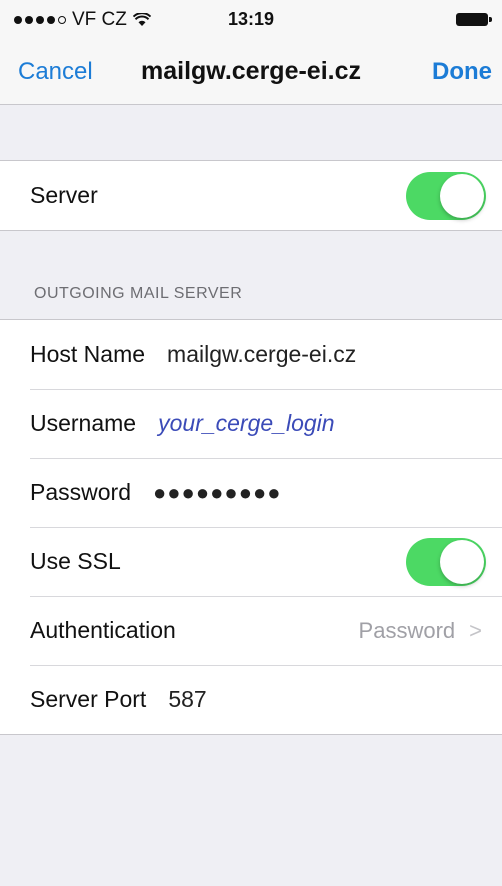  I want to click on authentication-value: Password, so click(407, 630).